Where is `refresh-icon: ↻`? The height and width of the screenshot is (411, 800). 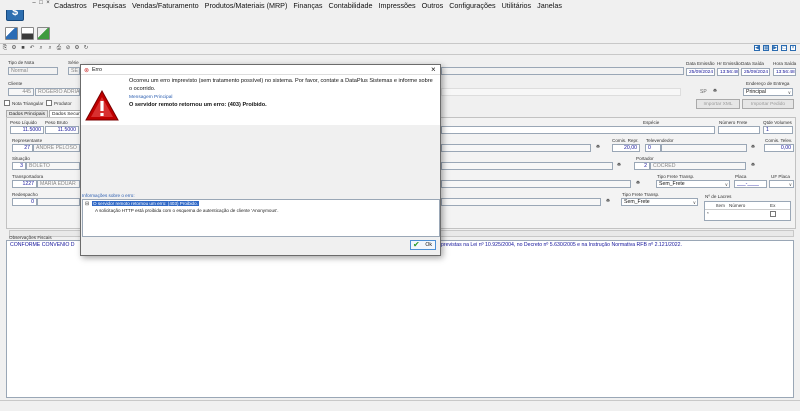
refresh-icon: ↻ is located at coordinates (86, 48).